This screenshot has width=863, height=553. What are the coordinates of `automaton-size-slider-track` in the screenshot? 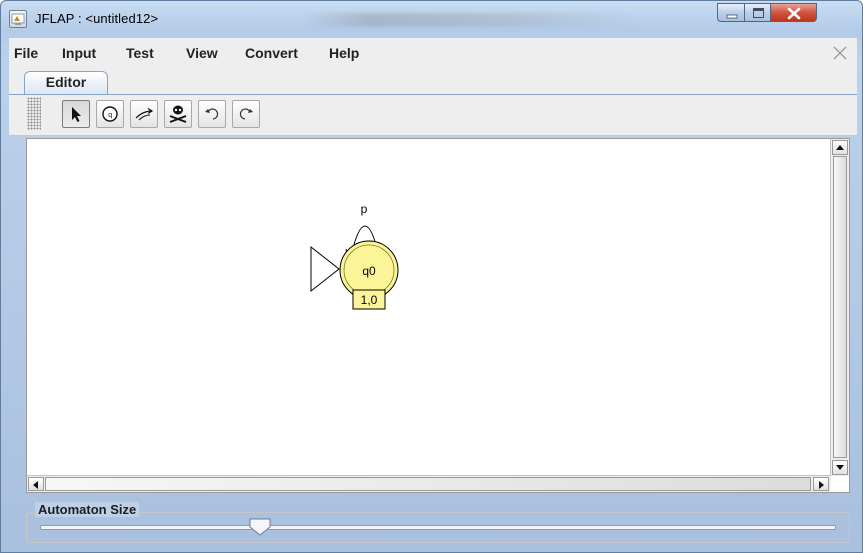 It's located at (438, 527).